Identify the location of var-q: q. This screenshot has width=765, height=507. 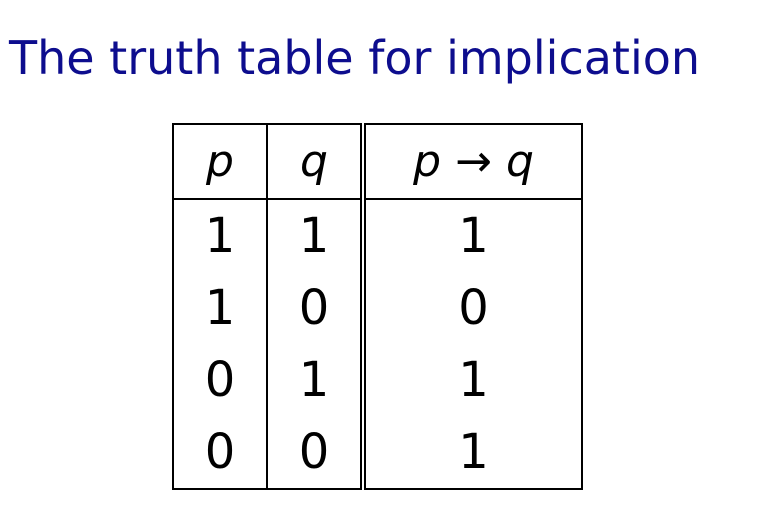
(314, 161).